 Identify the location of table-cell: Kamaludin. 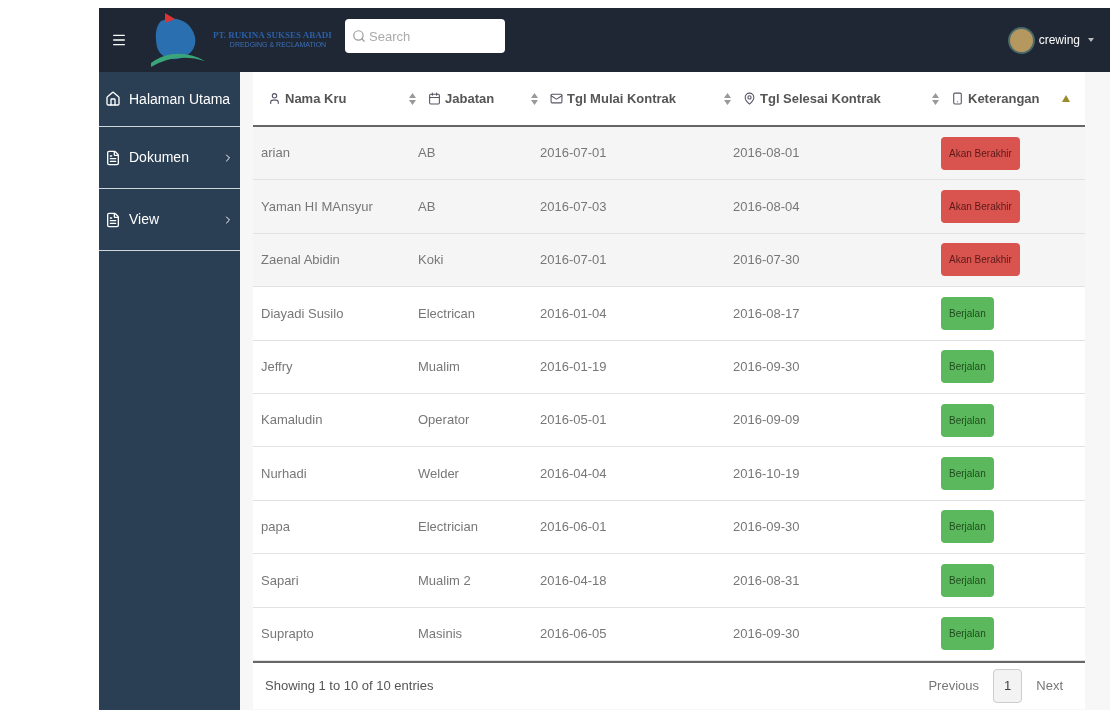
(292, 420).